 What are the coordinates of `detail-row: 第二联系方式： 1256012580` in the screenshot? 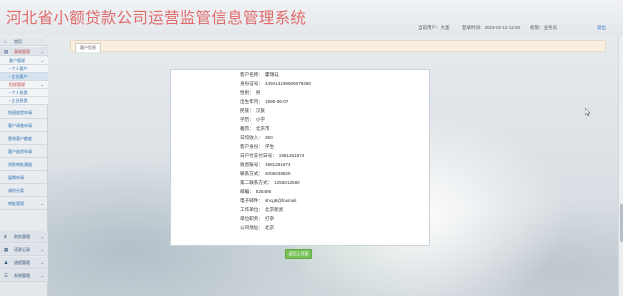 It's located at (270, 182).